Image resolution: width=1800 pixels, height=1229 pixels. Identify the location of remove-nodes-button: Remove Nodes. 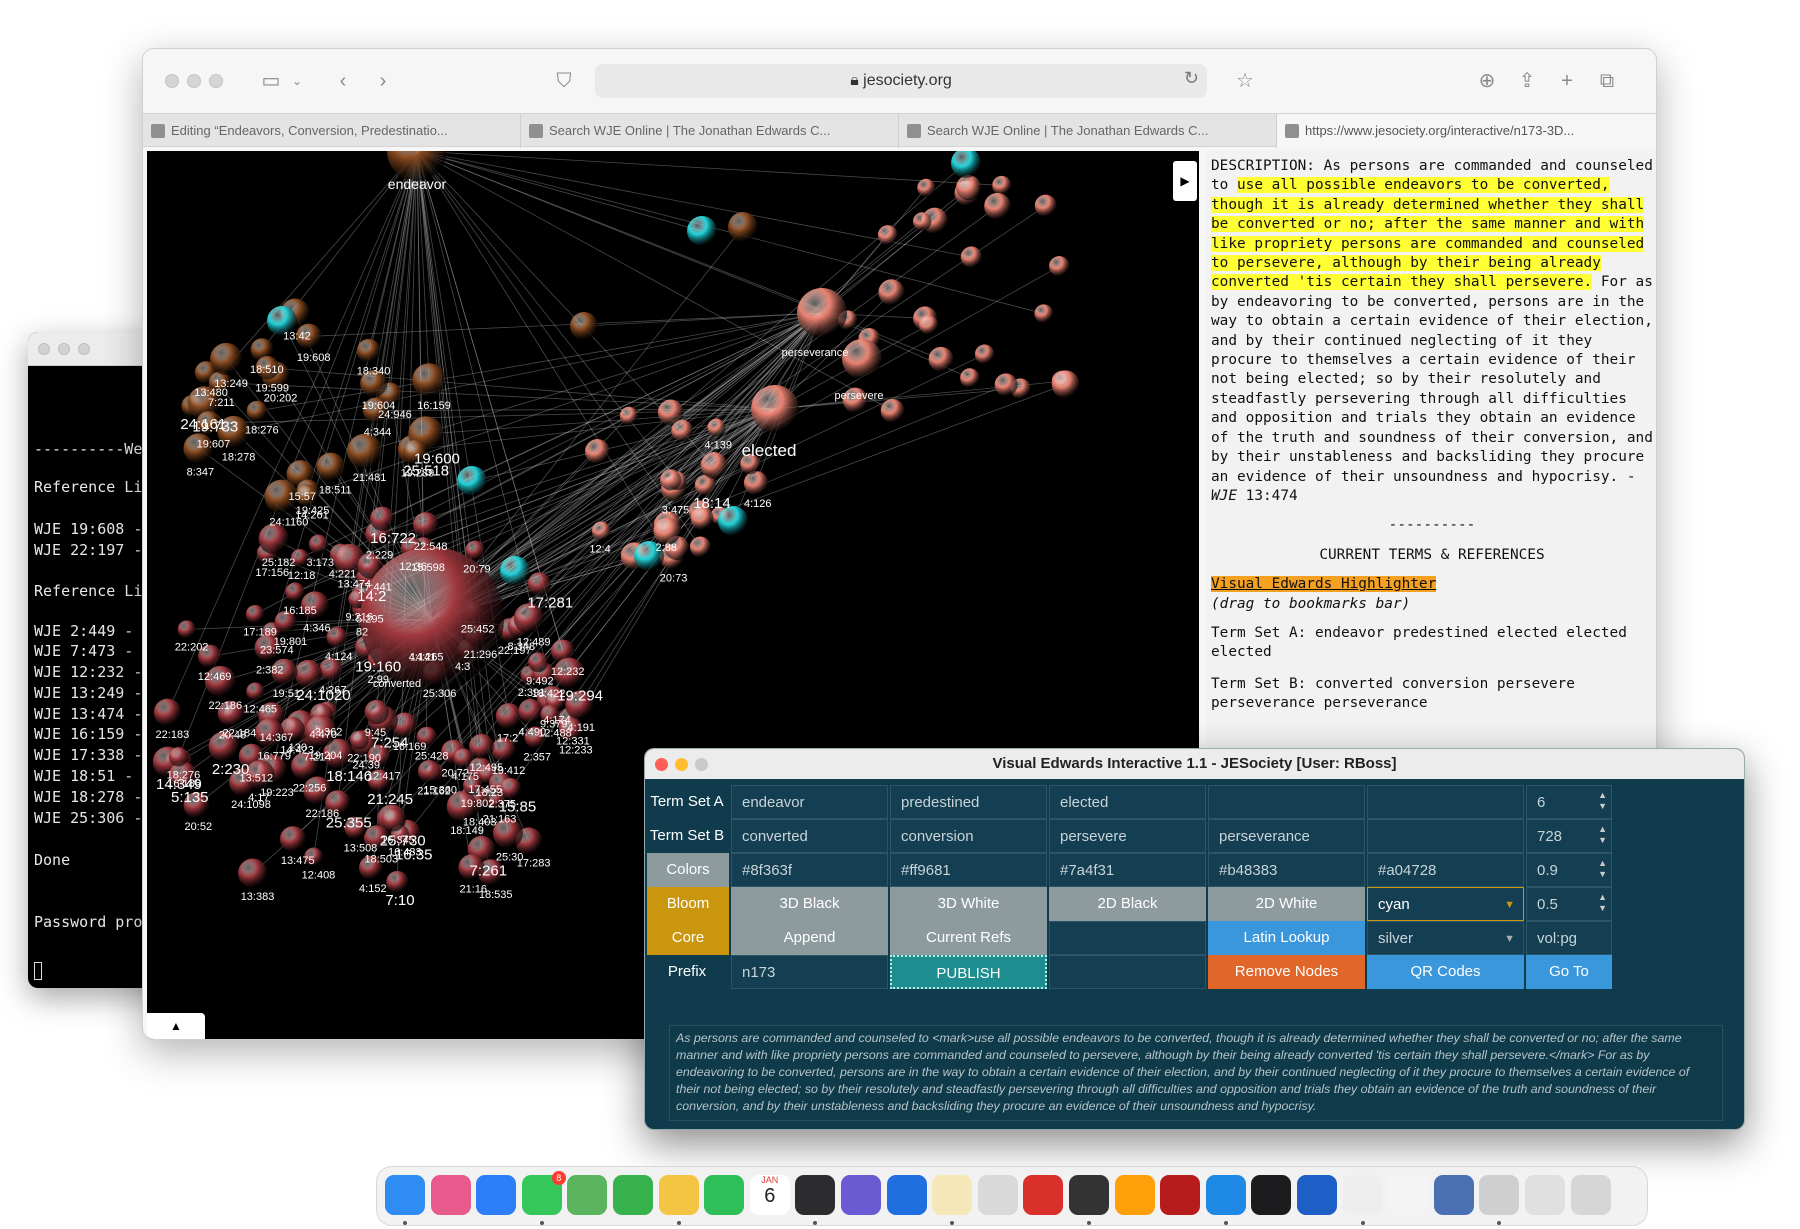
(1286, 972).